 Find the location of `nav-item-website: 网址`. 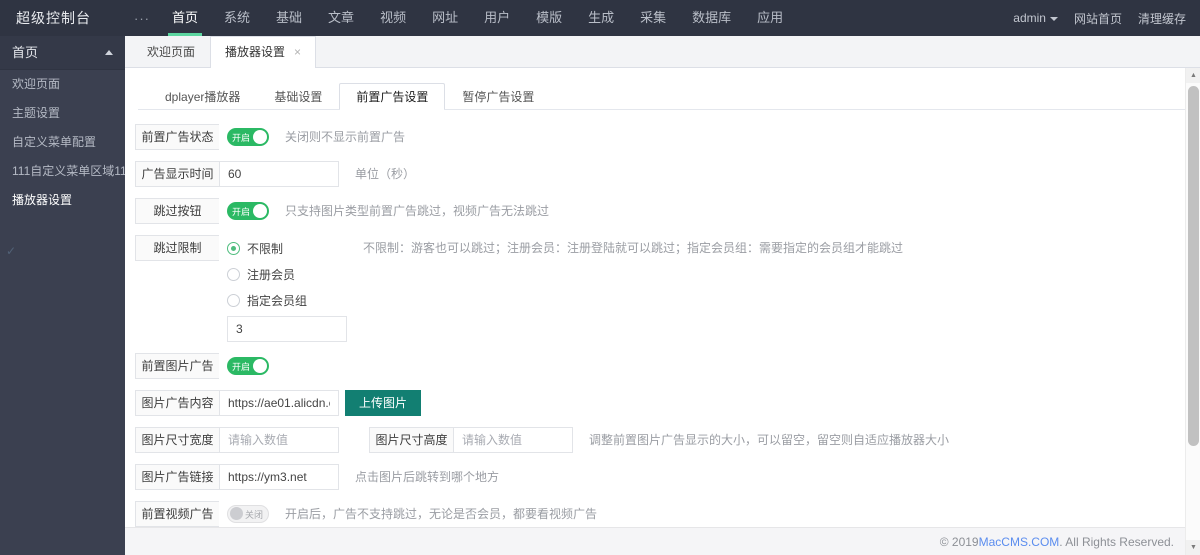

nav-item-website: 网址 is located at coordinates (445, 18).